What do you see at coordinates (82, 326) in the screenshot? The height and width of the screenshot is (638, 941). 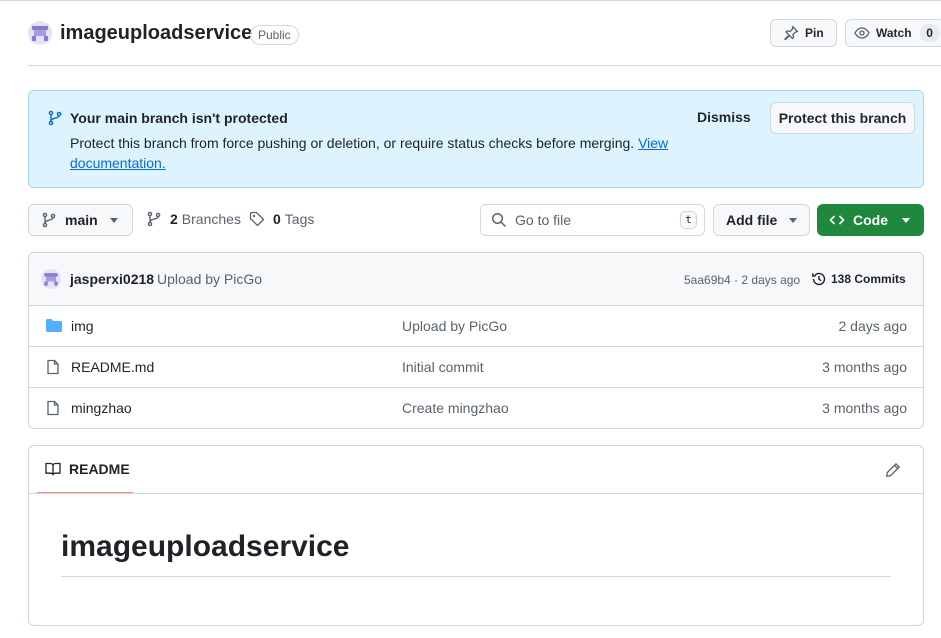 I see `file-name: img` at bounding box center [82, 326].